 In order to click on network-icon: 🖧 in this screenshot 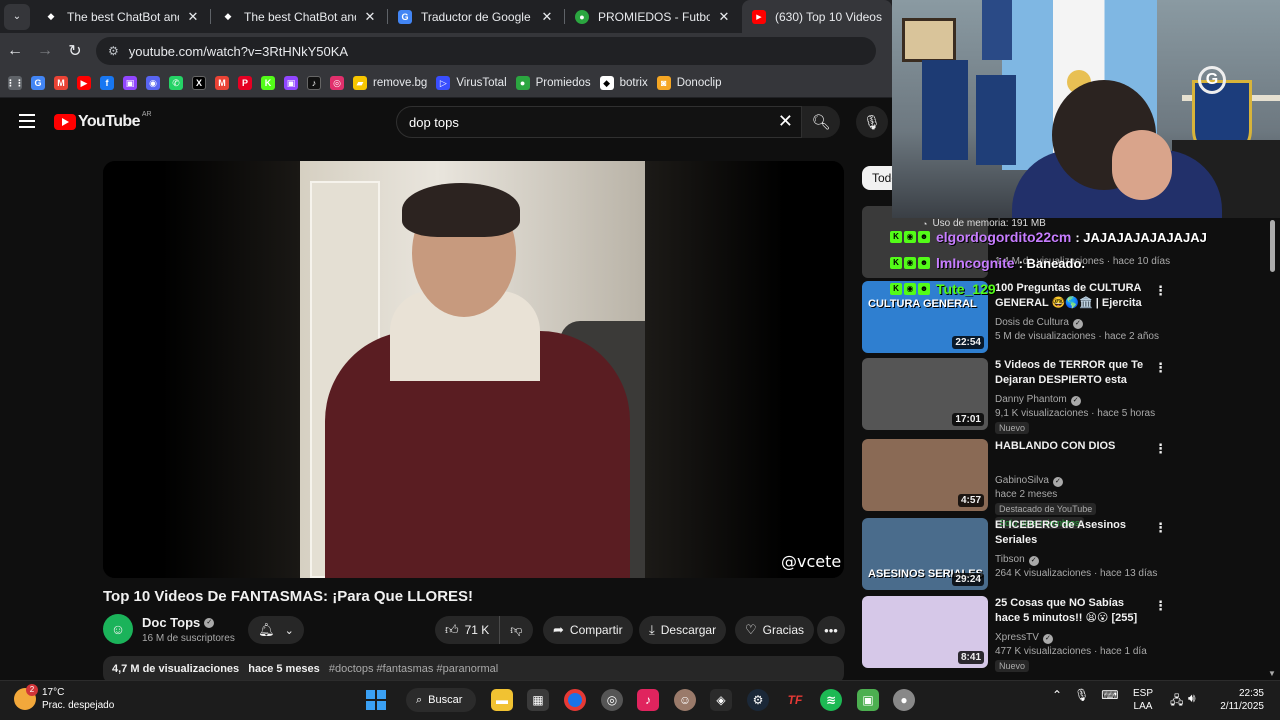, I will do `click(1176, 701)`.